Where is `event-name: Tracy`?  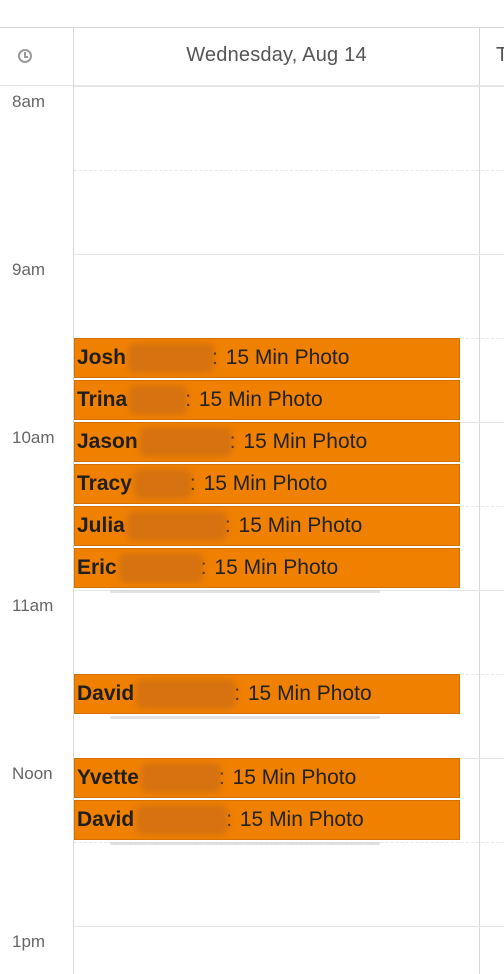 event-name: Tracy is located at coordinates (104, 483).